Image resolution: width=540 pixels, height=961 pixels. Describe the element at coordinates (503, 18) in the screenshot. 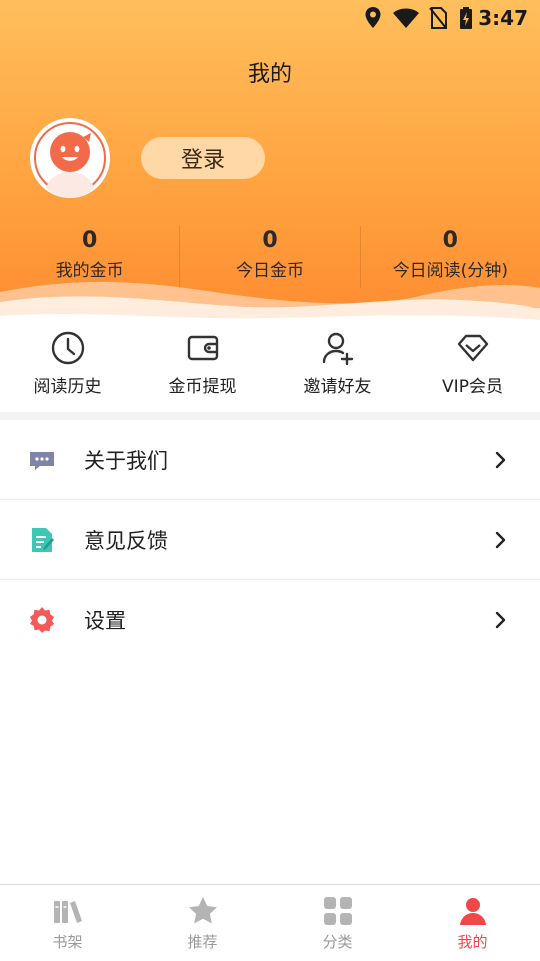

I see `status-time: 3:47` at that location.